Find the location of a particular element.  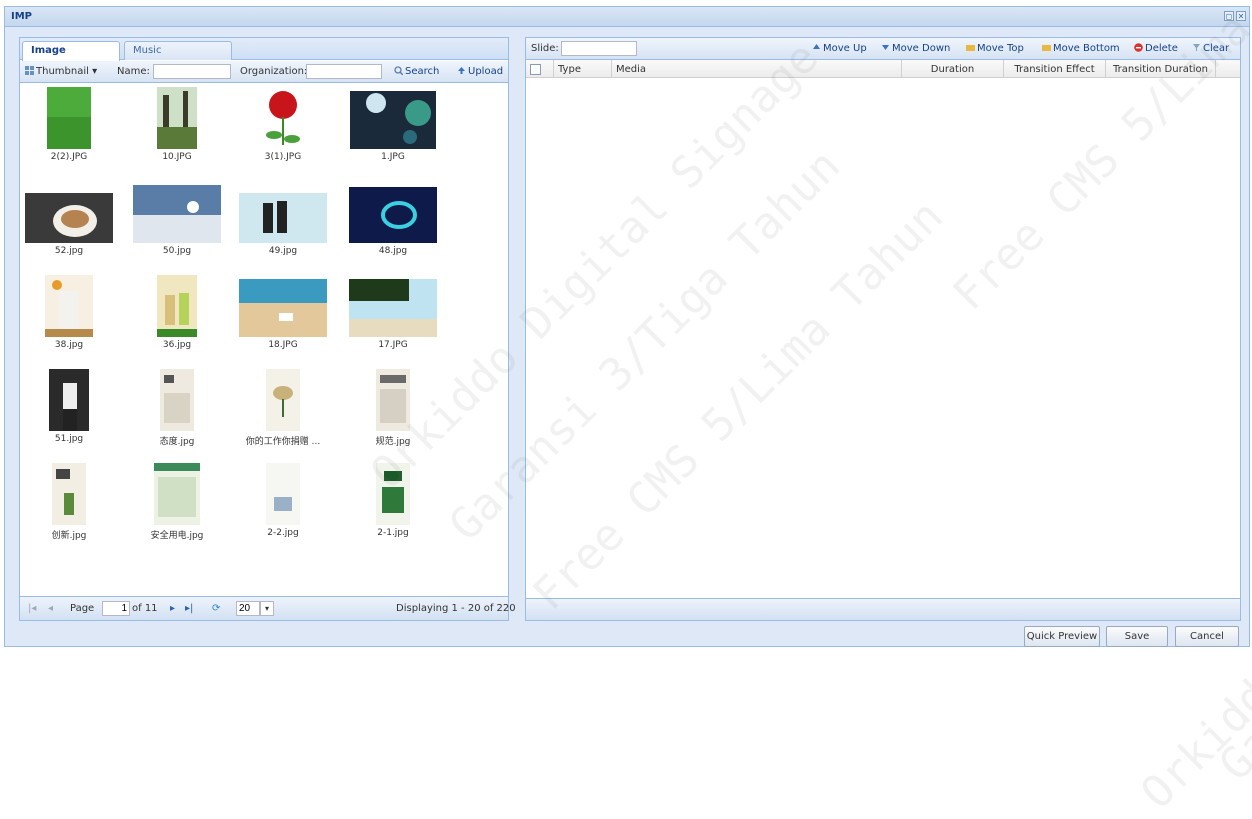

thumbnail-item: 10.JPG is located at coordinates (177, 124).